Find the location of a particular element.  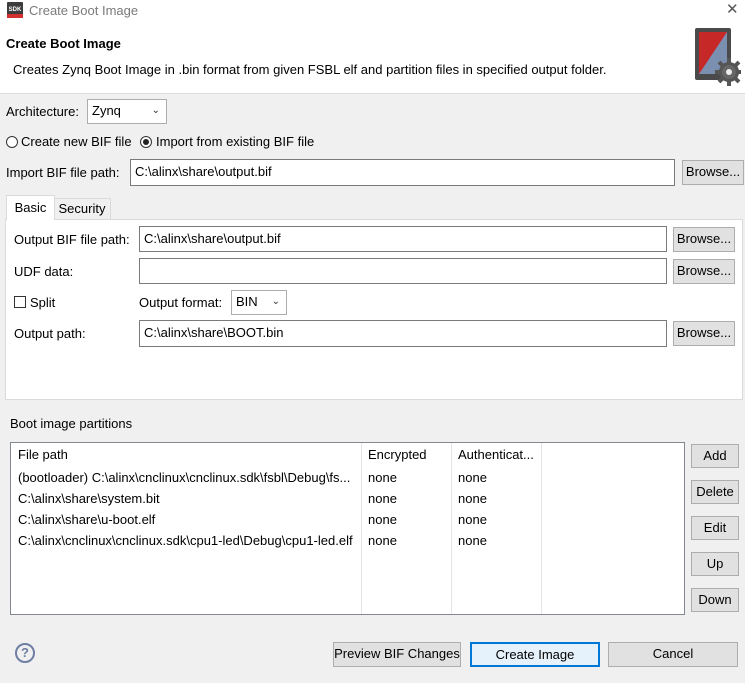

architecture-select: Zynq ⌄ is located at coordinates (127, 111).